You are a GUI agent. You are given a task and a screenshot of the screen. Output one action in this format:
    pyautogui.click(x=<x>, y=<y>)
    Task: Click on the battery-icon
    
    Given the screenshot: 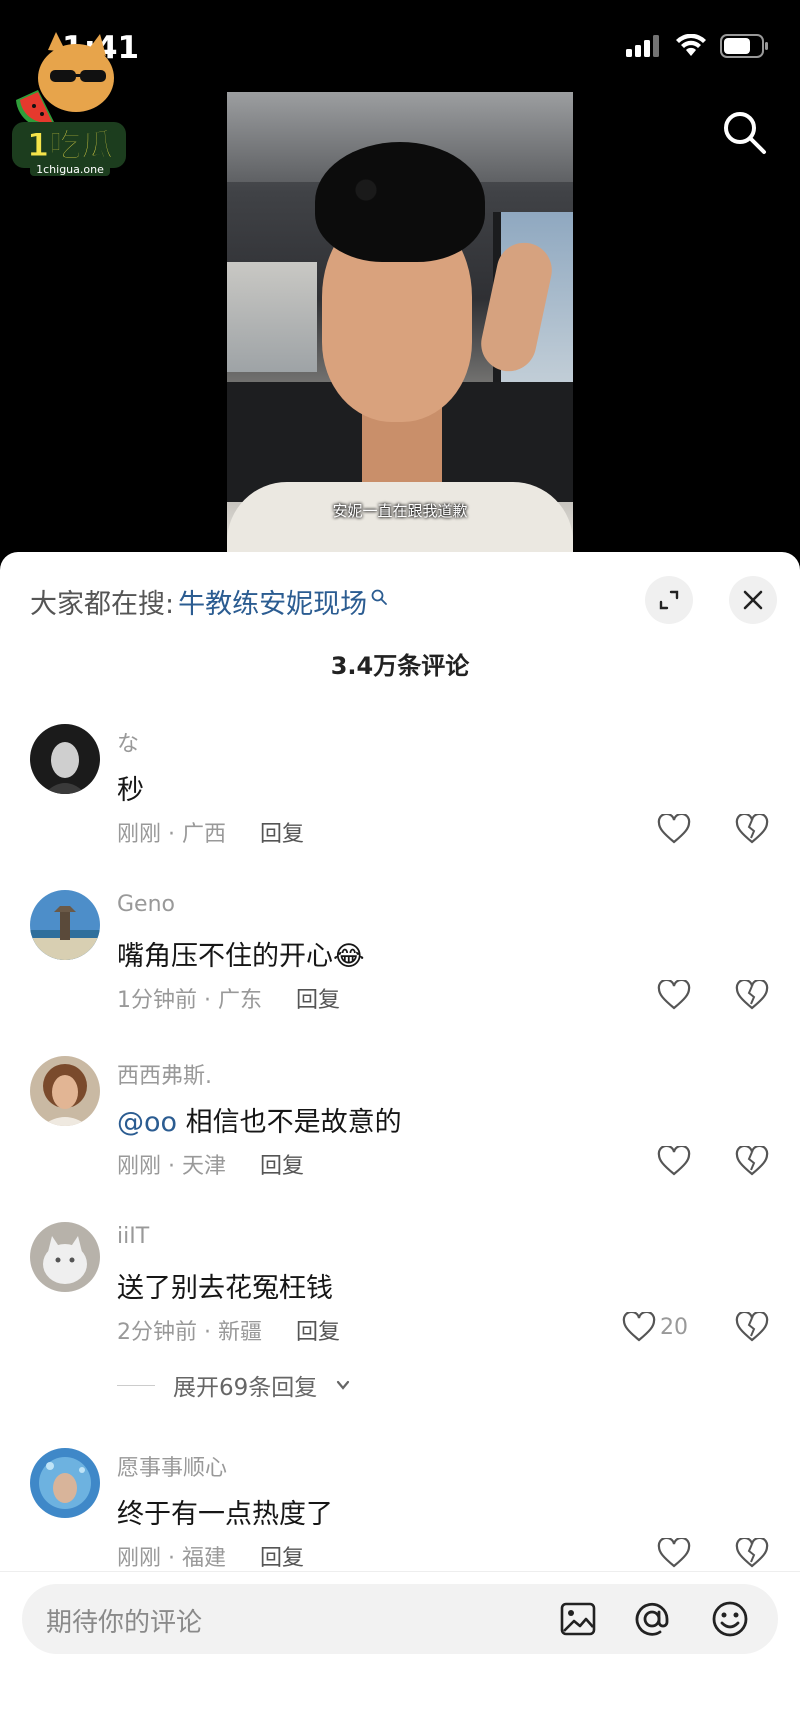 What is the action you would take?
    pyautogui.click(x=744, y=46)
    